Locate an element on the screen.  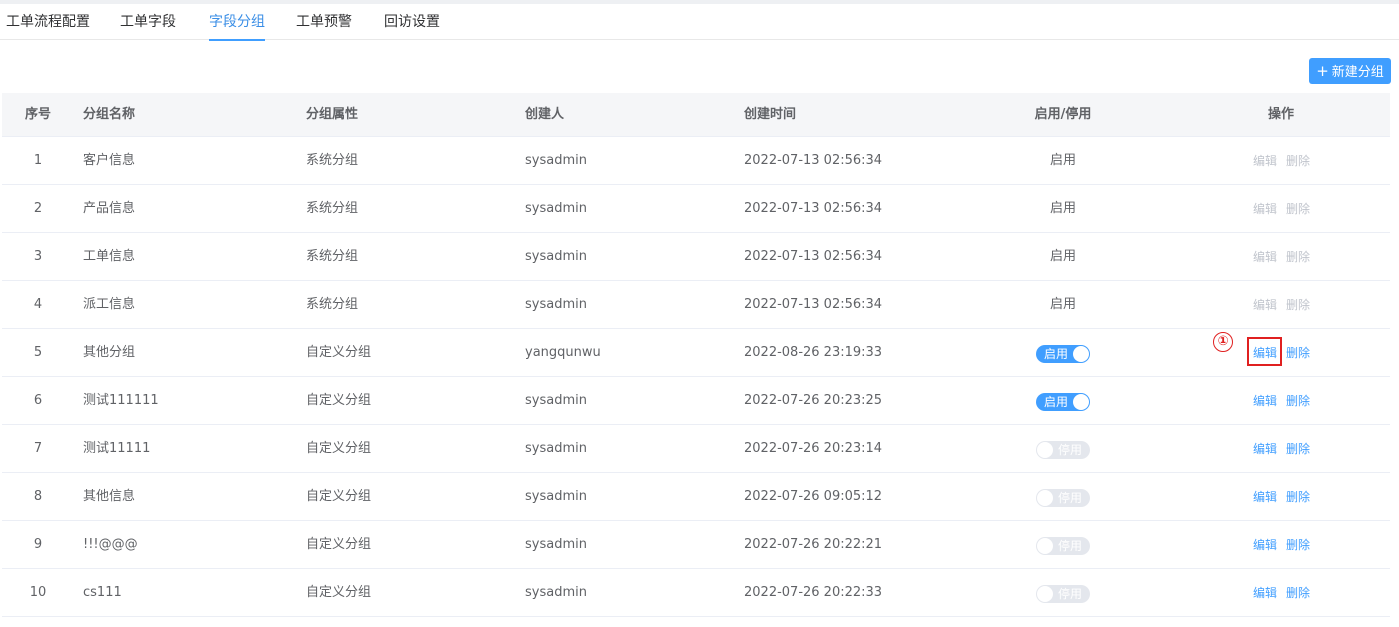
tab-field-groups: 字段分组 is located at coordinates (237, 22).